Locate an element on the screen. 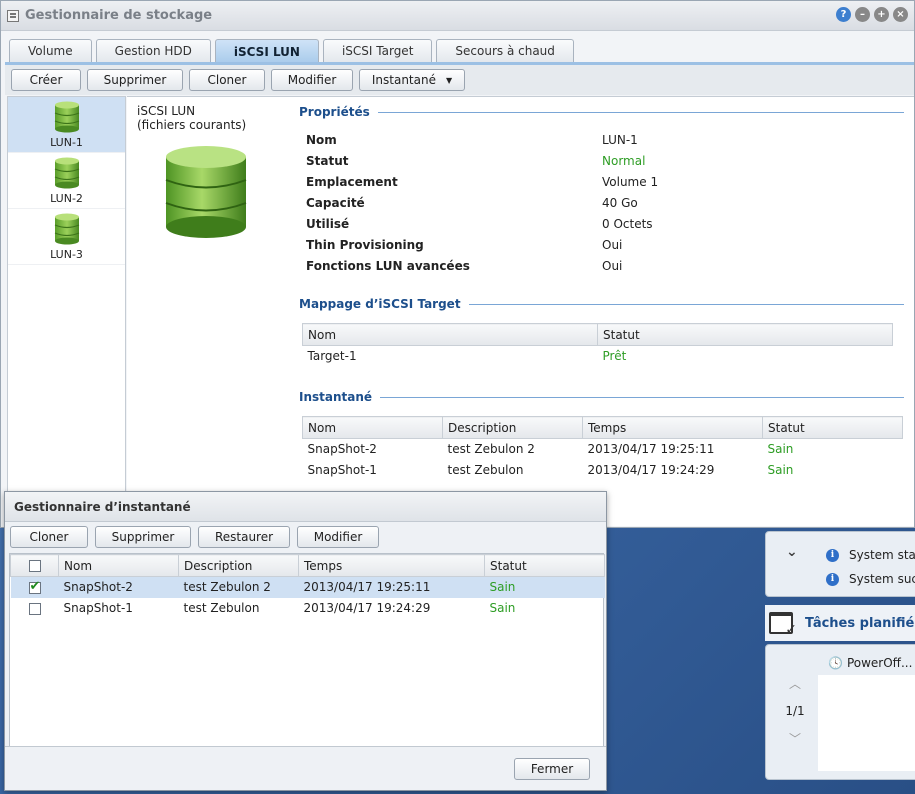 This screenshot has width=915, height=794. lun-list-item: LUN-1 is located at coordinates (66, 125).